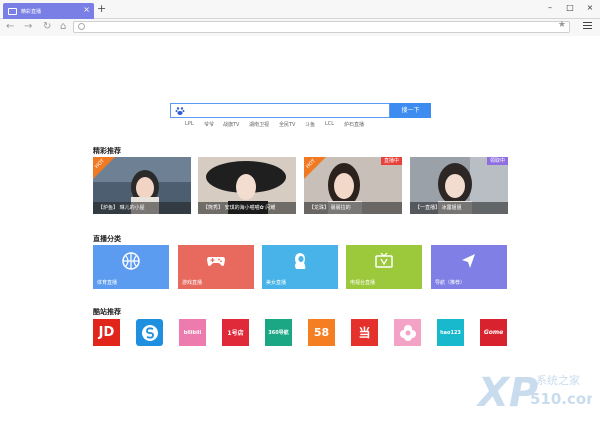  I want to click on site-flower, so click(407, 332).